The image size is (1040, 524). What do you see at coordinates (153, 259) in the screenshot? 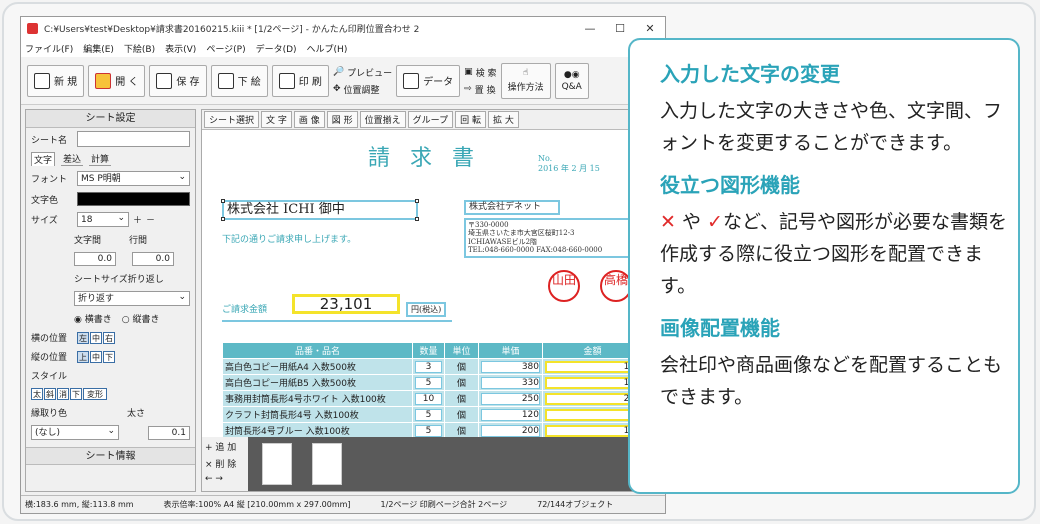
I see `line-spacing-input: 0.0` at bounding box center [153, 259].